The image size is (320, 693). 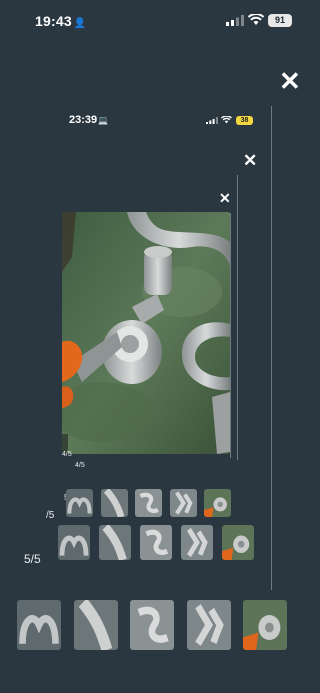 What do you see at coordinates (103, 120) in the screenshot?
I see `laptop-icon: 💻` at bounding box center [103, 120].